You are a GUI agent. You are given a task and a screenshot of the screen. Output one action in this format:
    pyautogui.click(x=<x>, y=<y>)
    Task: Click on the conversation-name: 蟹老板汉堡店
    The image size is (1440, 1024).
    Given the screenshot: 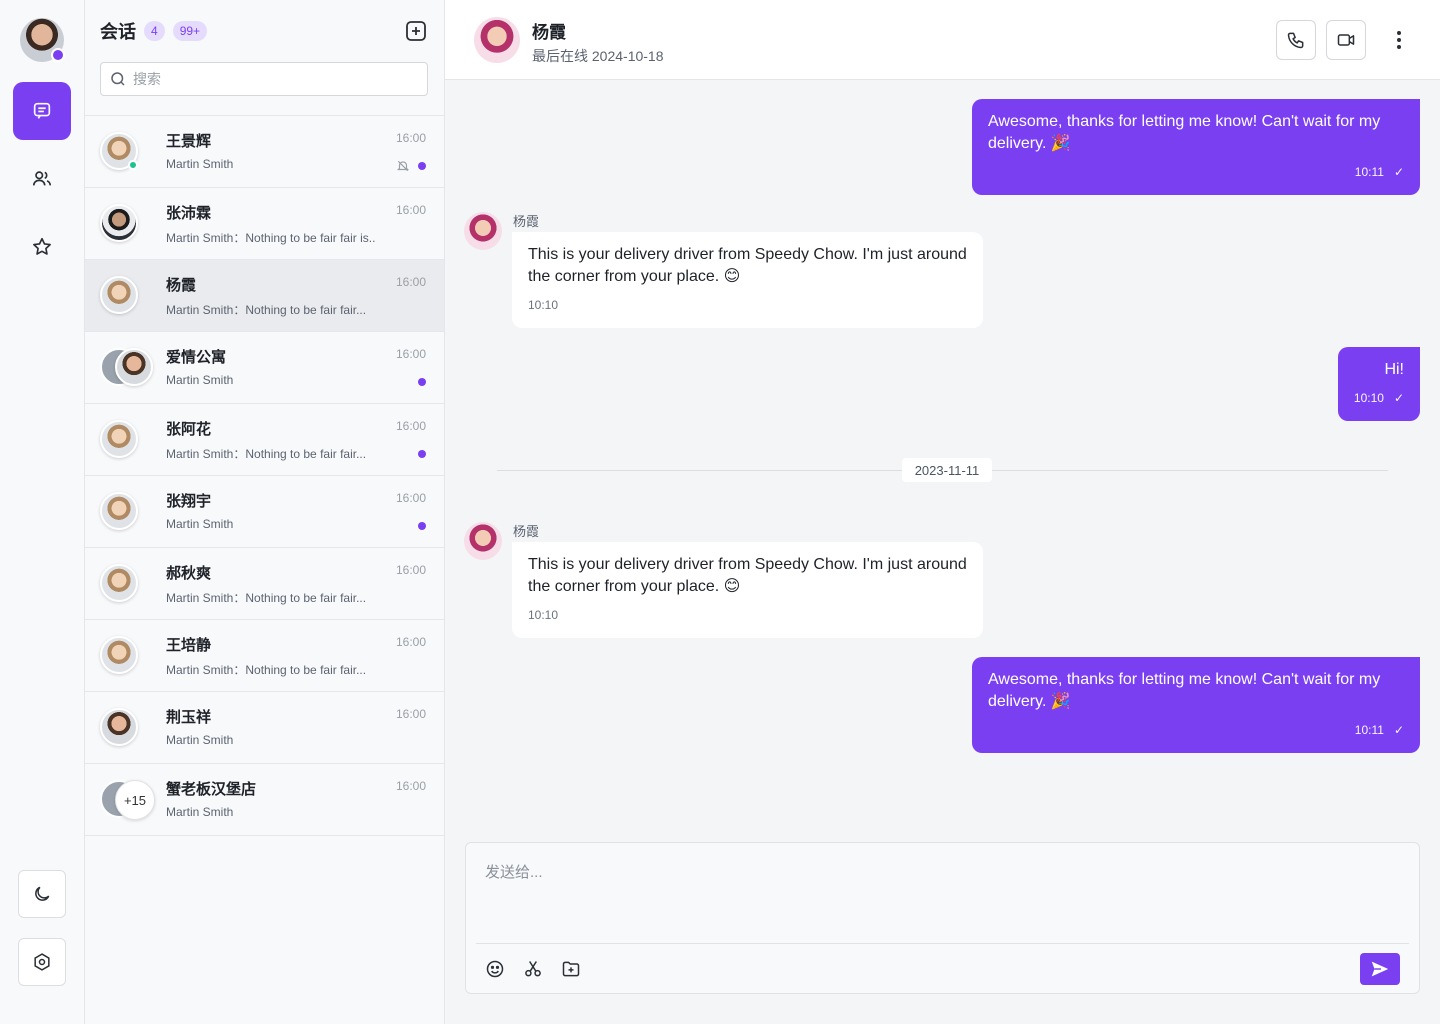 What is the action you would take?
    pyautogui.click(x=211, y=789)
    